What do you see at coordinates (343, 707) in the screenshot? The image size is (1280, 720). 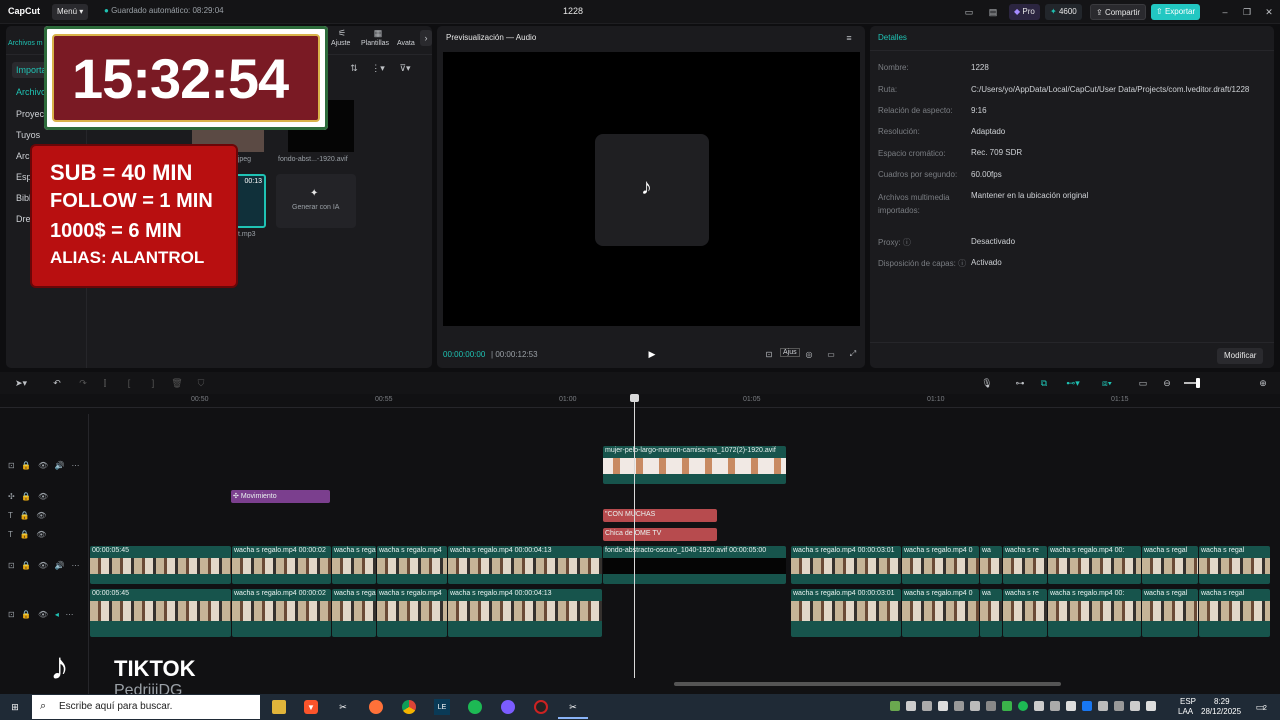 I see `capcut-icon: ✂` at bounding box center [343, 707].